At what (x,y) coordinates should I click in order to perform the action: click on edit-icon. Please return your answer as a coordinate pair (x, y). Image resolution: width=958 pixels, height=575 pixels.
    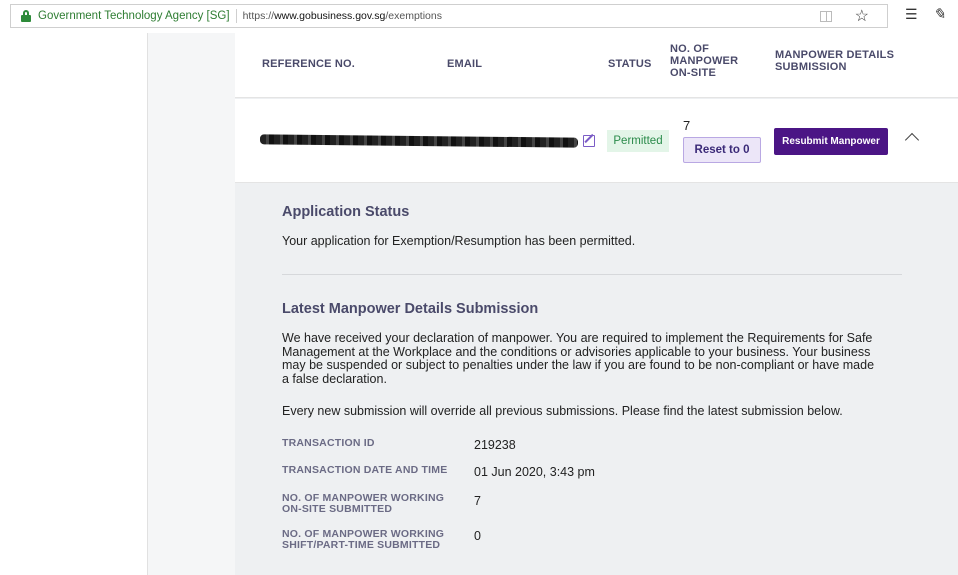
    Looking at the image, I should click on (589, 141).